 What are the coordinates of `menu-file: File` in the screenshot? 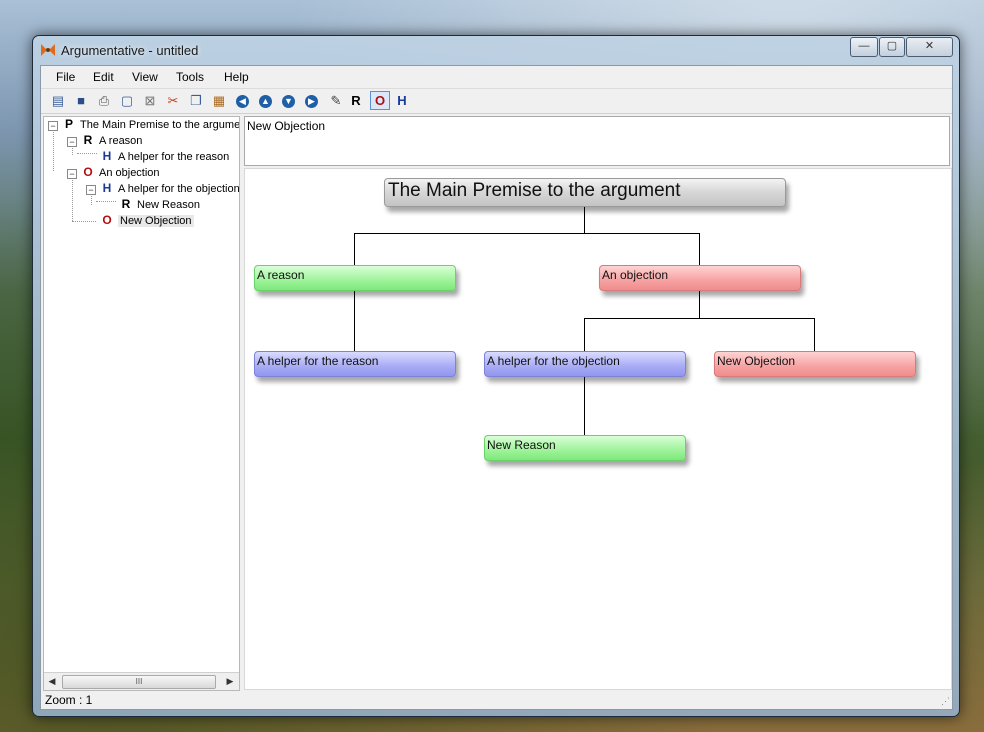 It's located at (65, 77).